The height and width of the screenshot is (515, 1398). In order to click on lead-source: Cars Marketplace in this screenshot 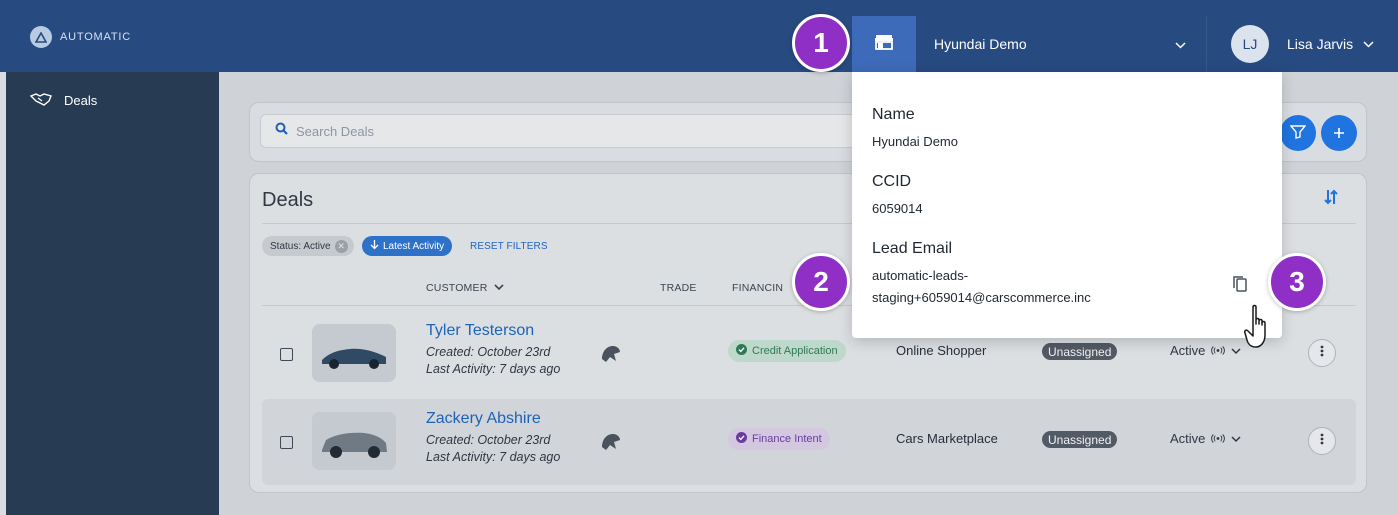, I will do `click(947, 438)`.